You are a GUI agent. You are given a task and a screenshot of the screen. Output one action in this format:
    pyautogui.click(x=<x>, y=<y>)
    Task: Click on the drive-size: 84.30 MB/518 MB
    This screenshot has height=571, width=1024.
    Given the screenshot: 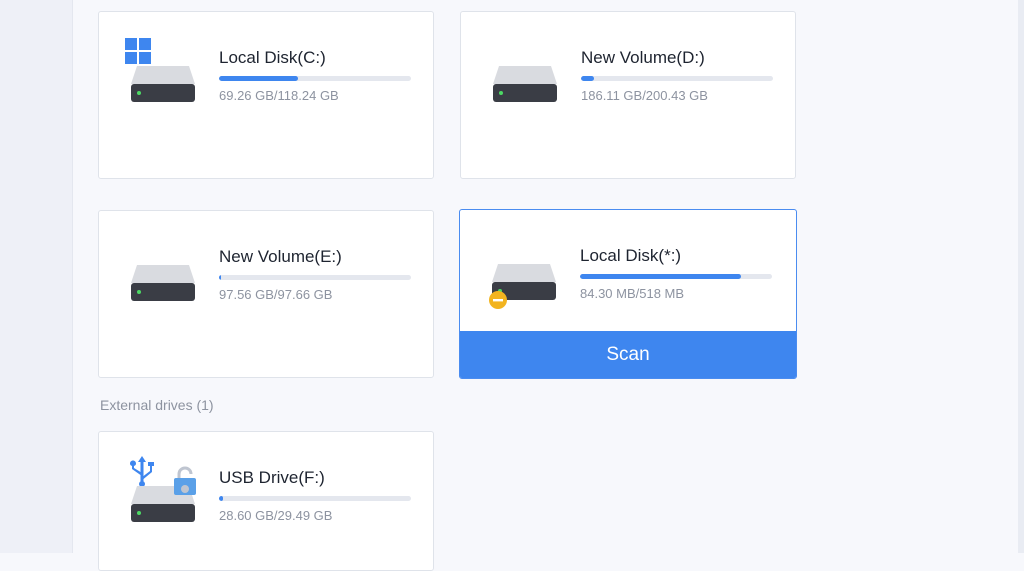 What is the action you would take?
    pyautogui.click(x=632, y=293)
    